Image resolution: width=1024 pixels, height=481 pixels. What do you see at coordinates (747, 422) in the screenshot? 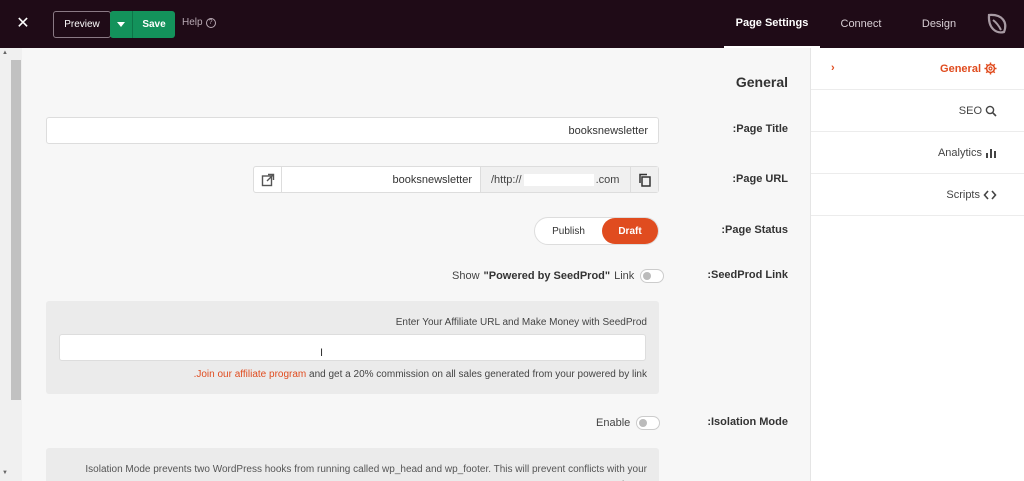
I see `isolation-mode-label: :Isolation Mode` at bounding box center [747, 422].